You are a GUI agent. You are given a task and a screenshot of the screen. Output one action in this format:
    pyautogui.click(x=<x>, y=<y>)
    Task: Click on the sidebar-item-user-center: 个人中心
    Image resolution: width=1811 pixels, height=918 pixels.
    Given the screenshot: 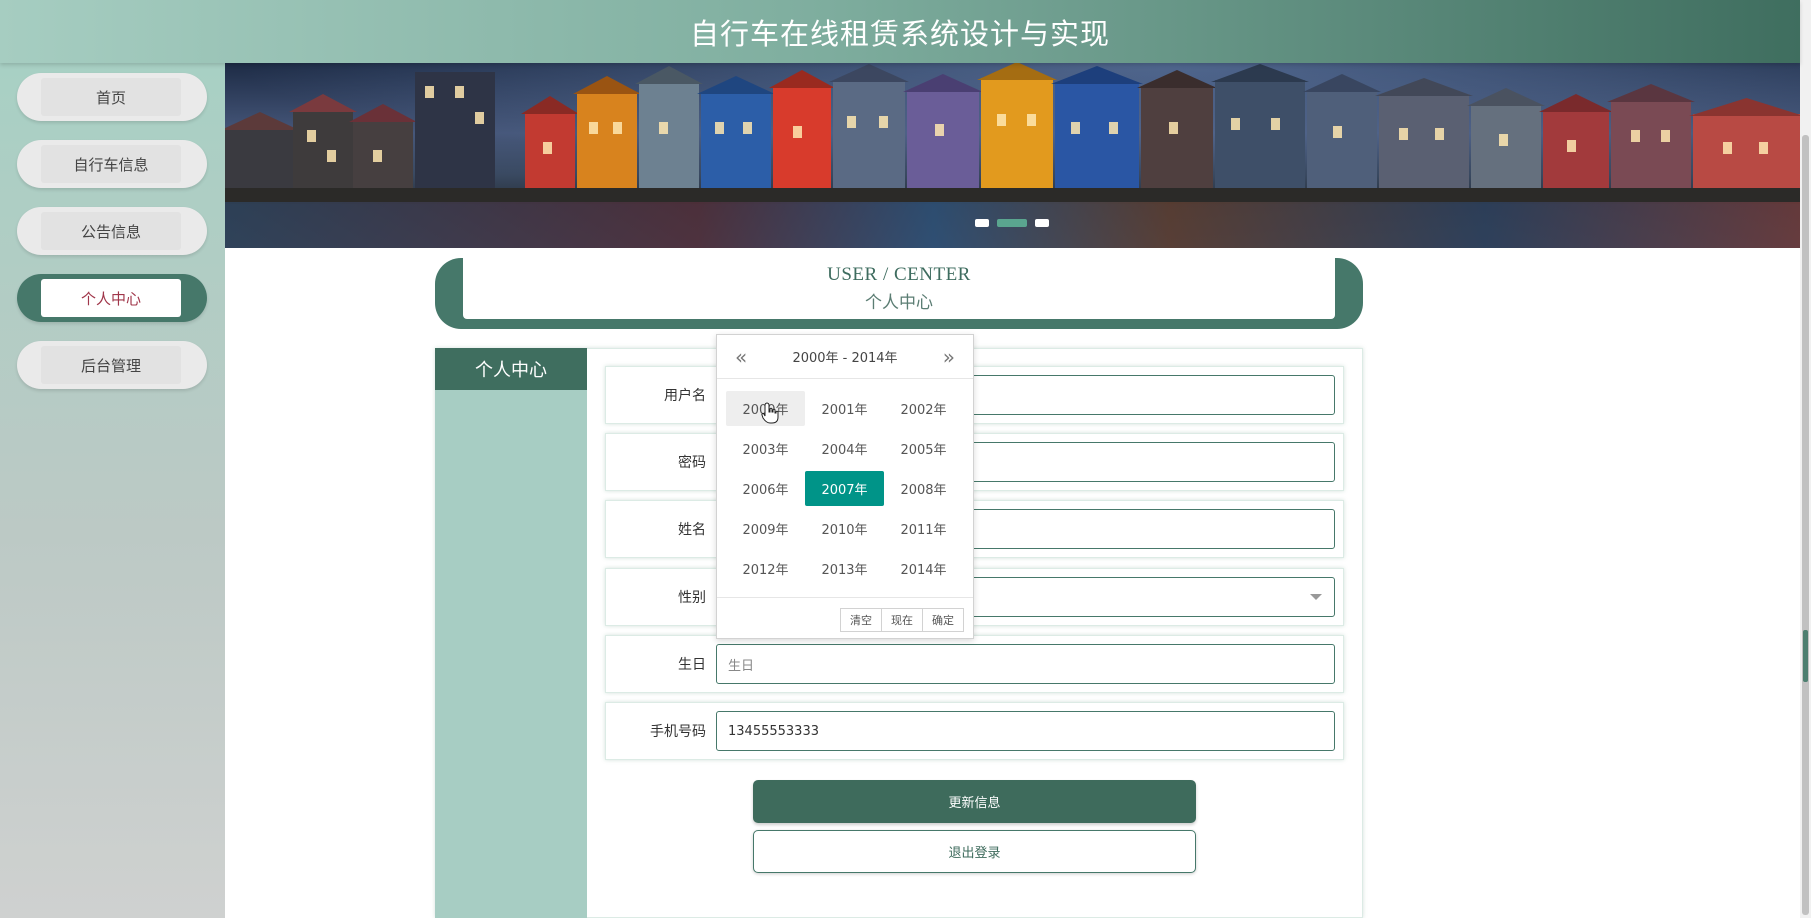 What is the action you would take?
    pyautogui.click(x=112, y=298)
    